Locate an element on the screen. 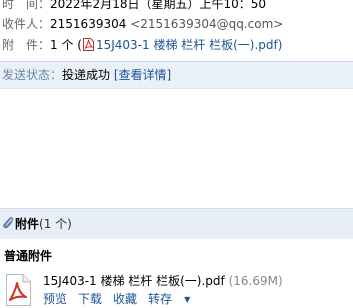 This screenshot has width=353, height=308. attachment-row: 附 件：1 个 ( 15J403-1 楼梯 栏杆 栏板(一).pdf) is located at coordinates (142, 45).